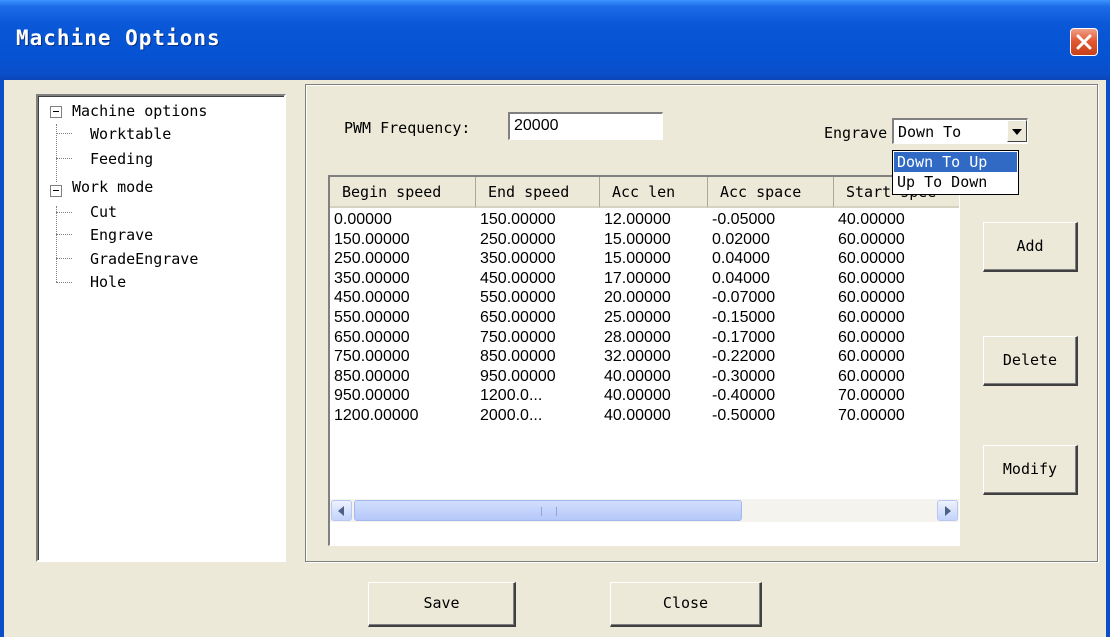  What do you see at coordinates (637, 357) in the screenshot?
I see `cell-acc-len: 32.00000` at bounding box center [637, 357].